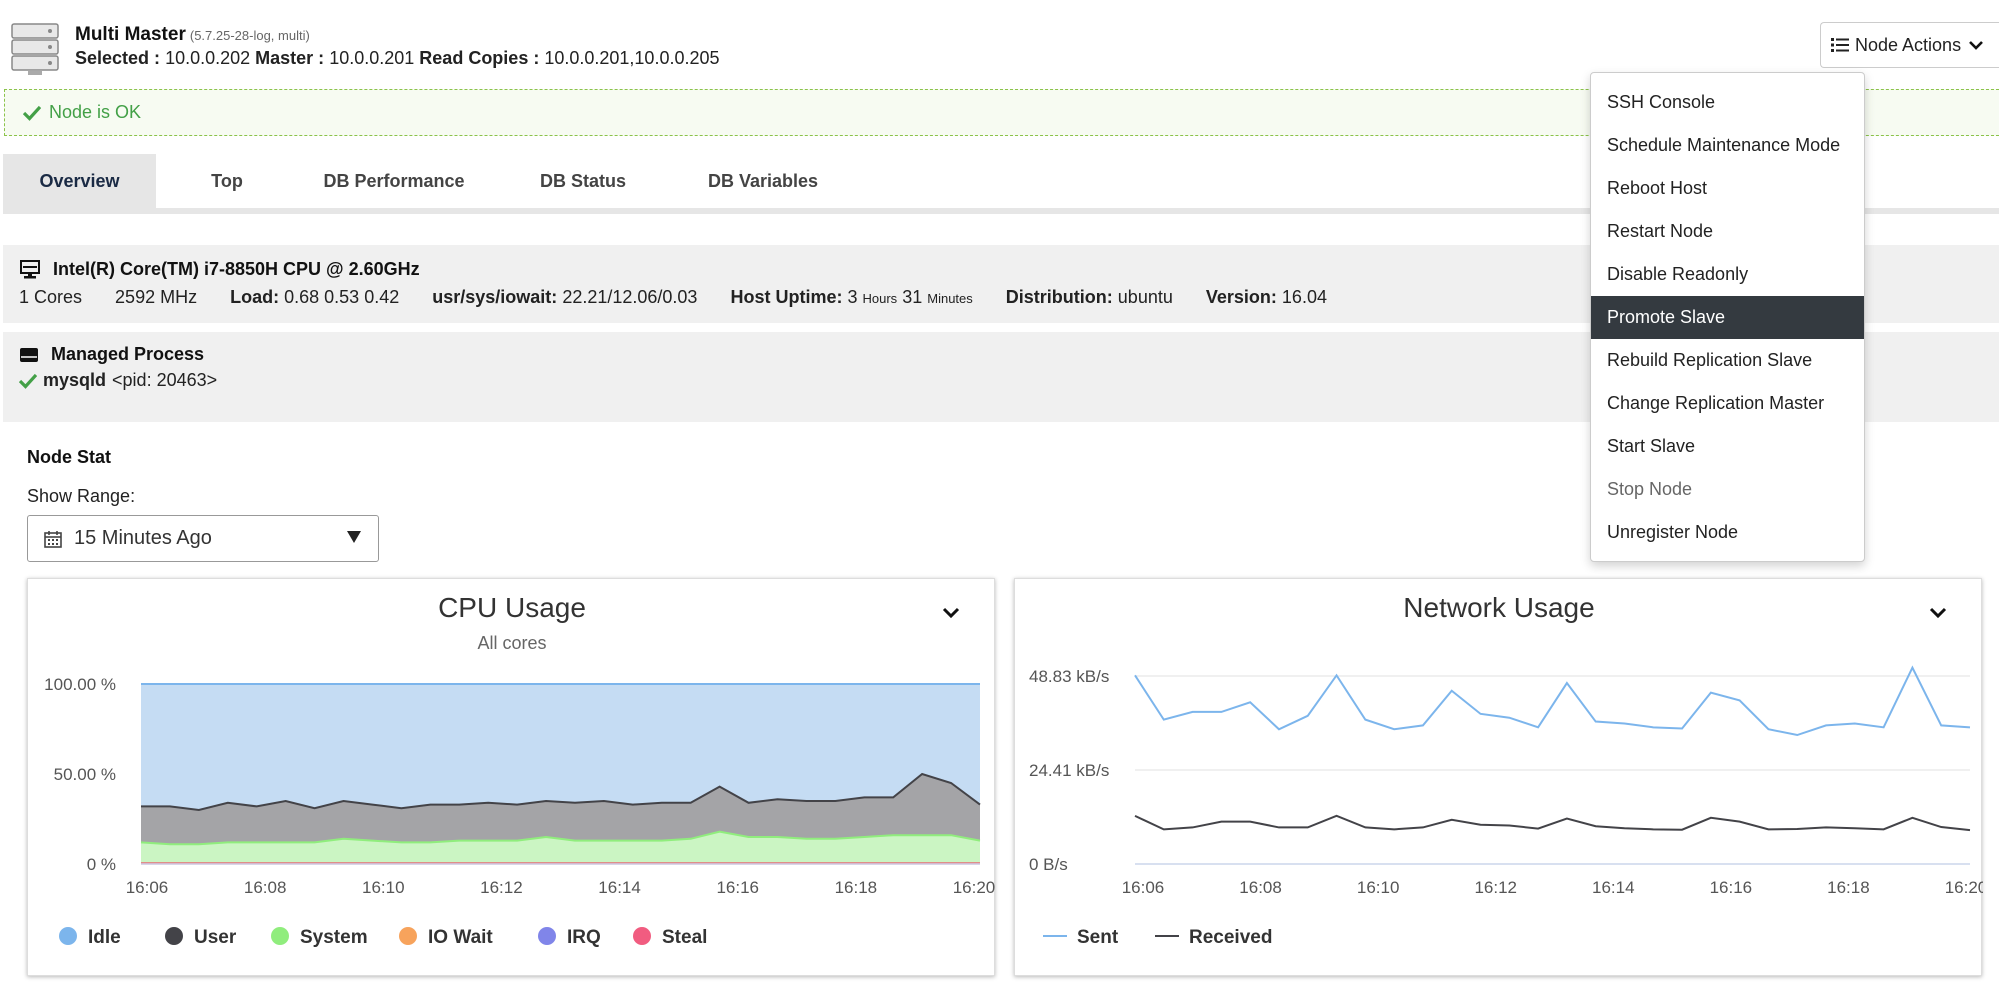 This screenshot has height=991, width=1999. What do you see at coordinates (1048, 864) in the screenshot?
I see `y-tick-label: 0 B/s` at bounding box center [1048, 864].